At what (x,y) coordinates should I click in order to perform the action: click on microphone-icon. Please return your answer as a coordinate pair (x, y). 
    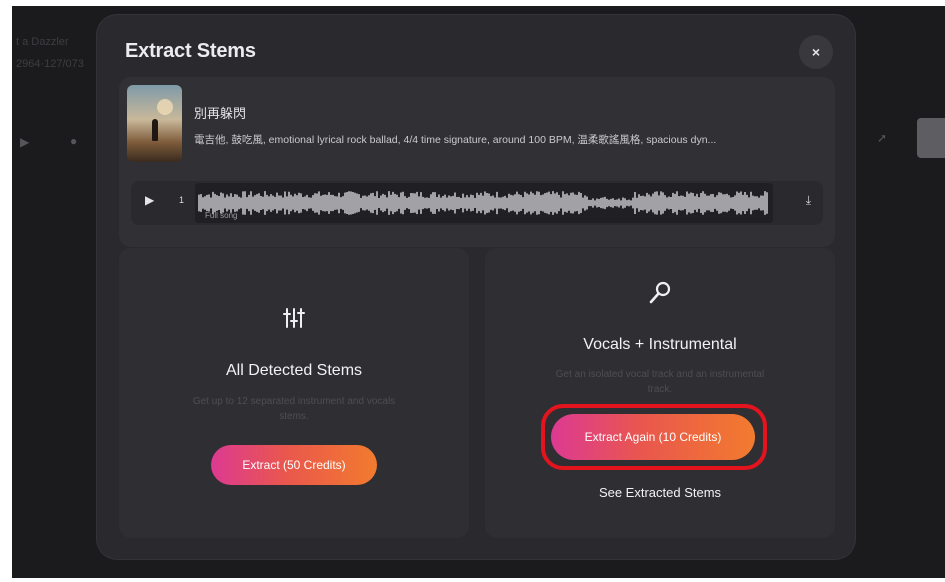
    Looking at the image, I should click on (660, 295).